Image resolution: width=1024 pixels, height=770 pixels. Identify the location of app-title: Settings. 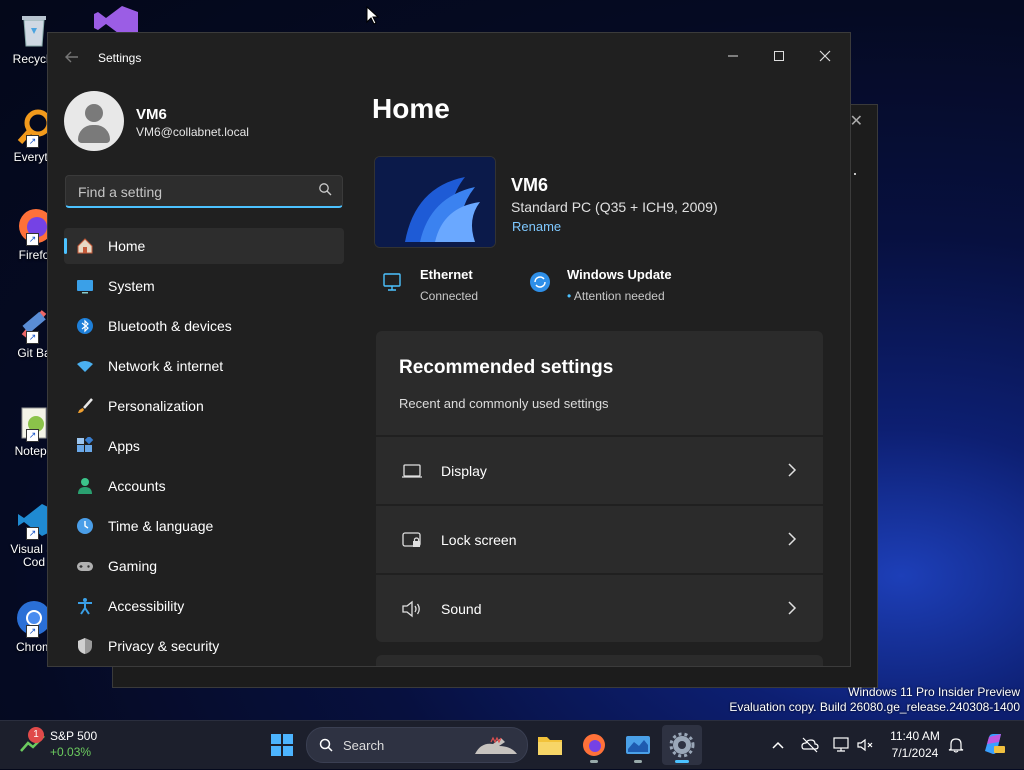
(120, 58).